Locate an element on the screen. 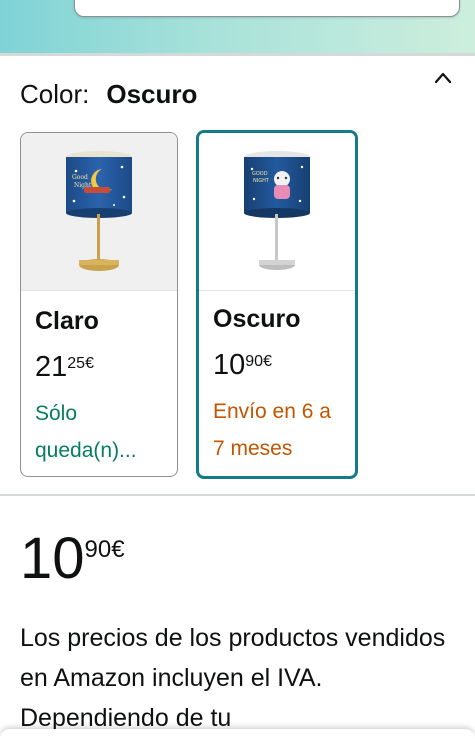 This screenshot has height=739, width=475. price-fraction: 25 is located at coordinates (76, 363).